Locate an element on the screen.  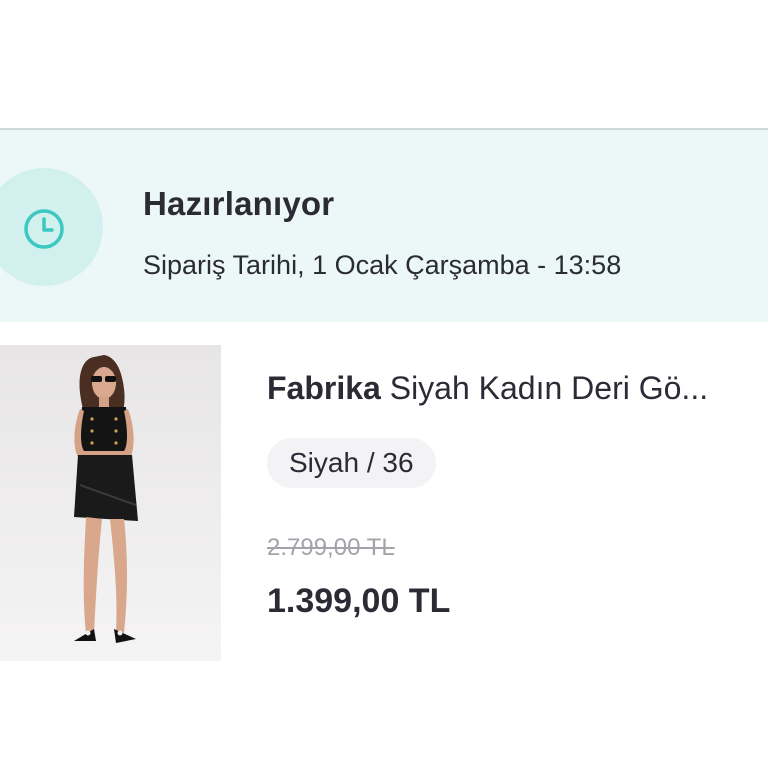
current-price: 1.399,00 TL is located at coordinates (359, 601).